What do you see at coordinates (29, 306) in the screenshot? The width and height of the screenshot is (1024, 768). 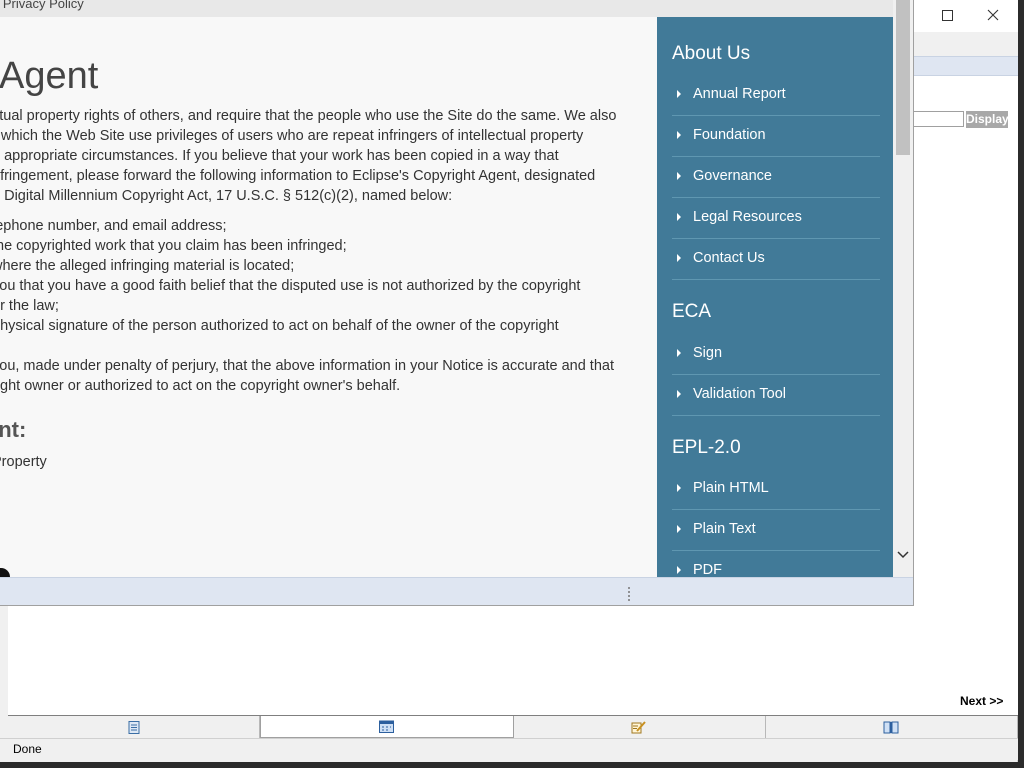 I see `list-line: or the law;` at bounding box center [29, 306].